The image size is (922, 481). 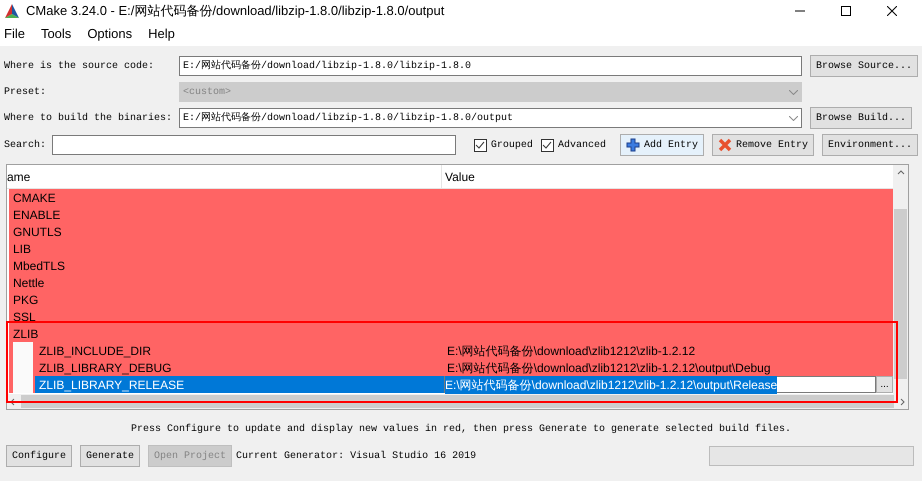 What do you see at coordinates (490, 66) in the screenshot?
I see `path-field: E:/网站代码备份/download/libzip-1.8.0/libzip-1.8.0` at bounding box center [490, 66].